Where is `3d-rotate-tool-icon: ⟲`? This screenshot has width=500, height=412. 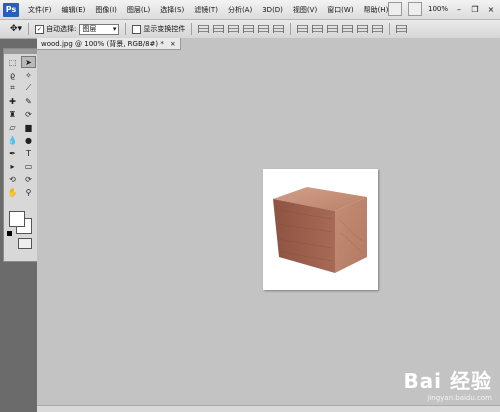
3d-rotate-tool-icon: ⟲ is located at coordinates (12, 179).